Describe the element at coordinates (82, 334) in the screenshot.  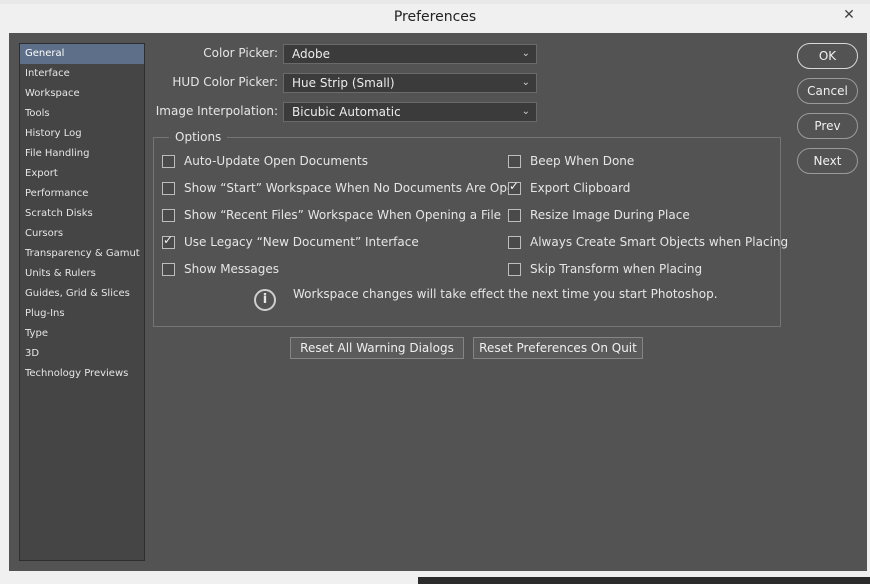
I see `sidebar-item-type: Type` at that location.